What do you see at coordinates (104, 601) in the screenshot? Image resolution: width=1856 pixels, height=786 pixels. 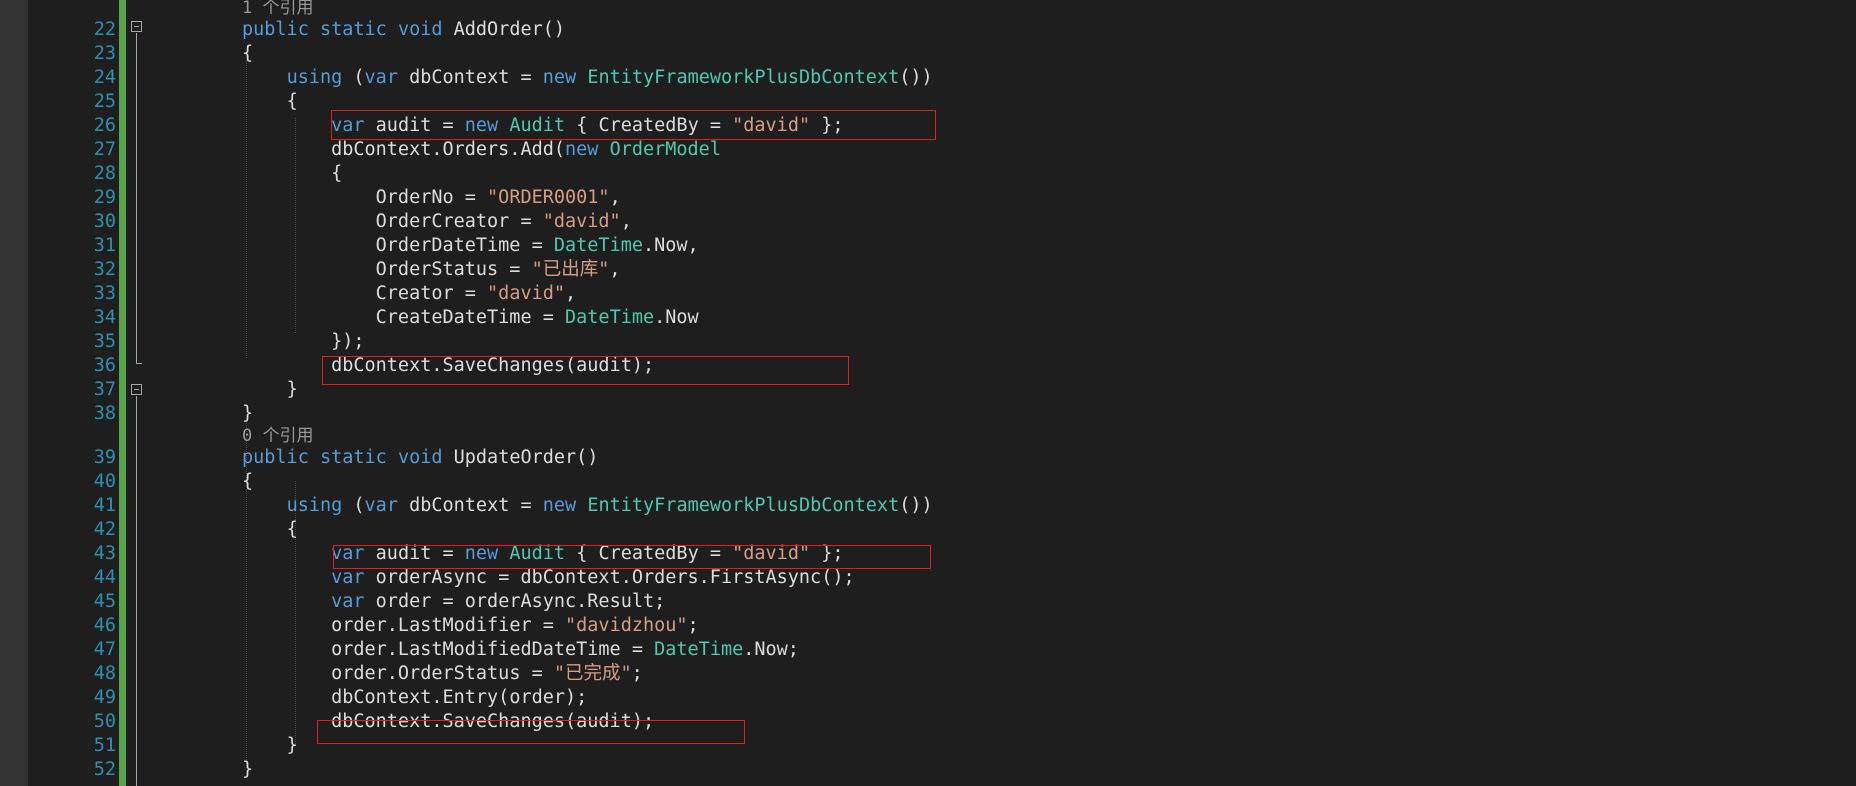 I see `line-number: 45` at bounding box center [104, 601].